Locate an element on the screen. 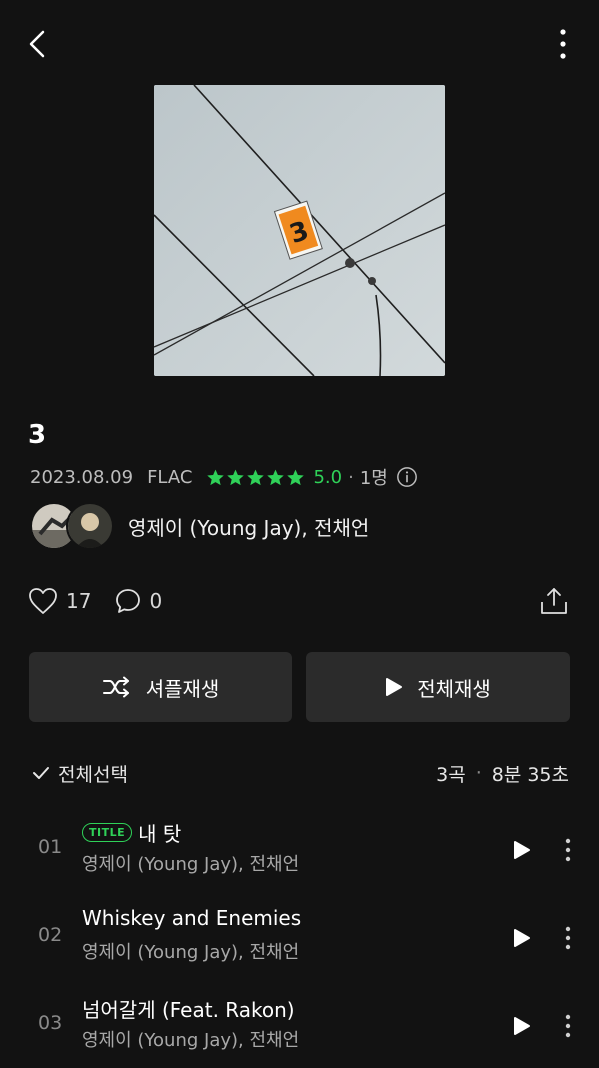 The image size is (599, 1068). play-all-button: 전체재생 is located at coordinates (438, 687).